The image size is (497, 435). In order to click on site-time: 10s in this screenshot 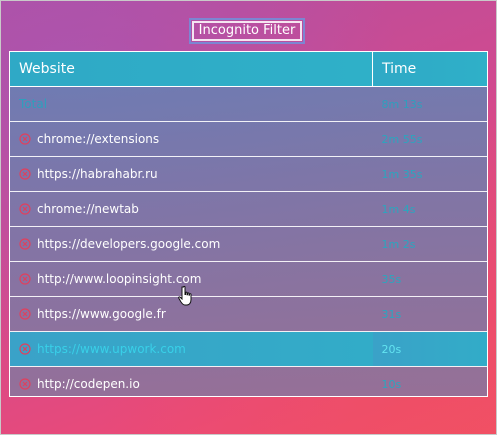, I will do `click(391, 384)`.